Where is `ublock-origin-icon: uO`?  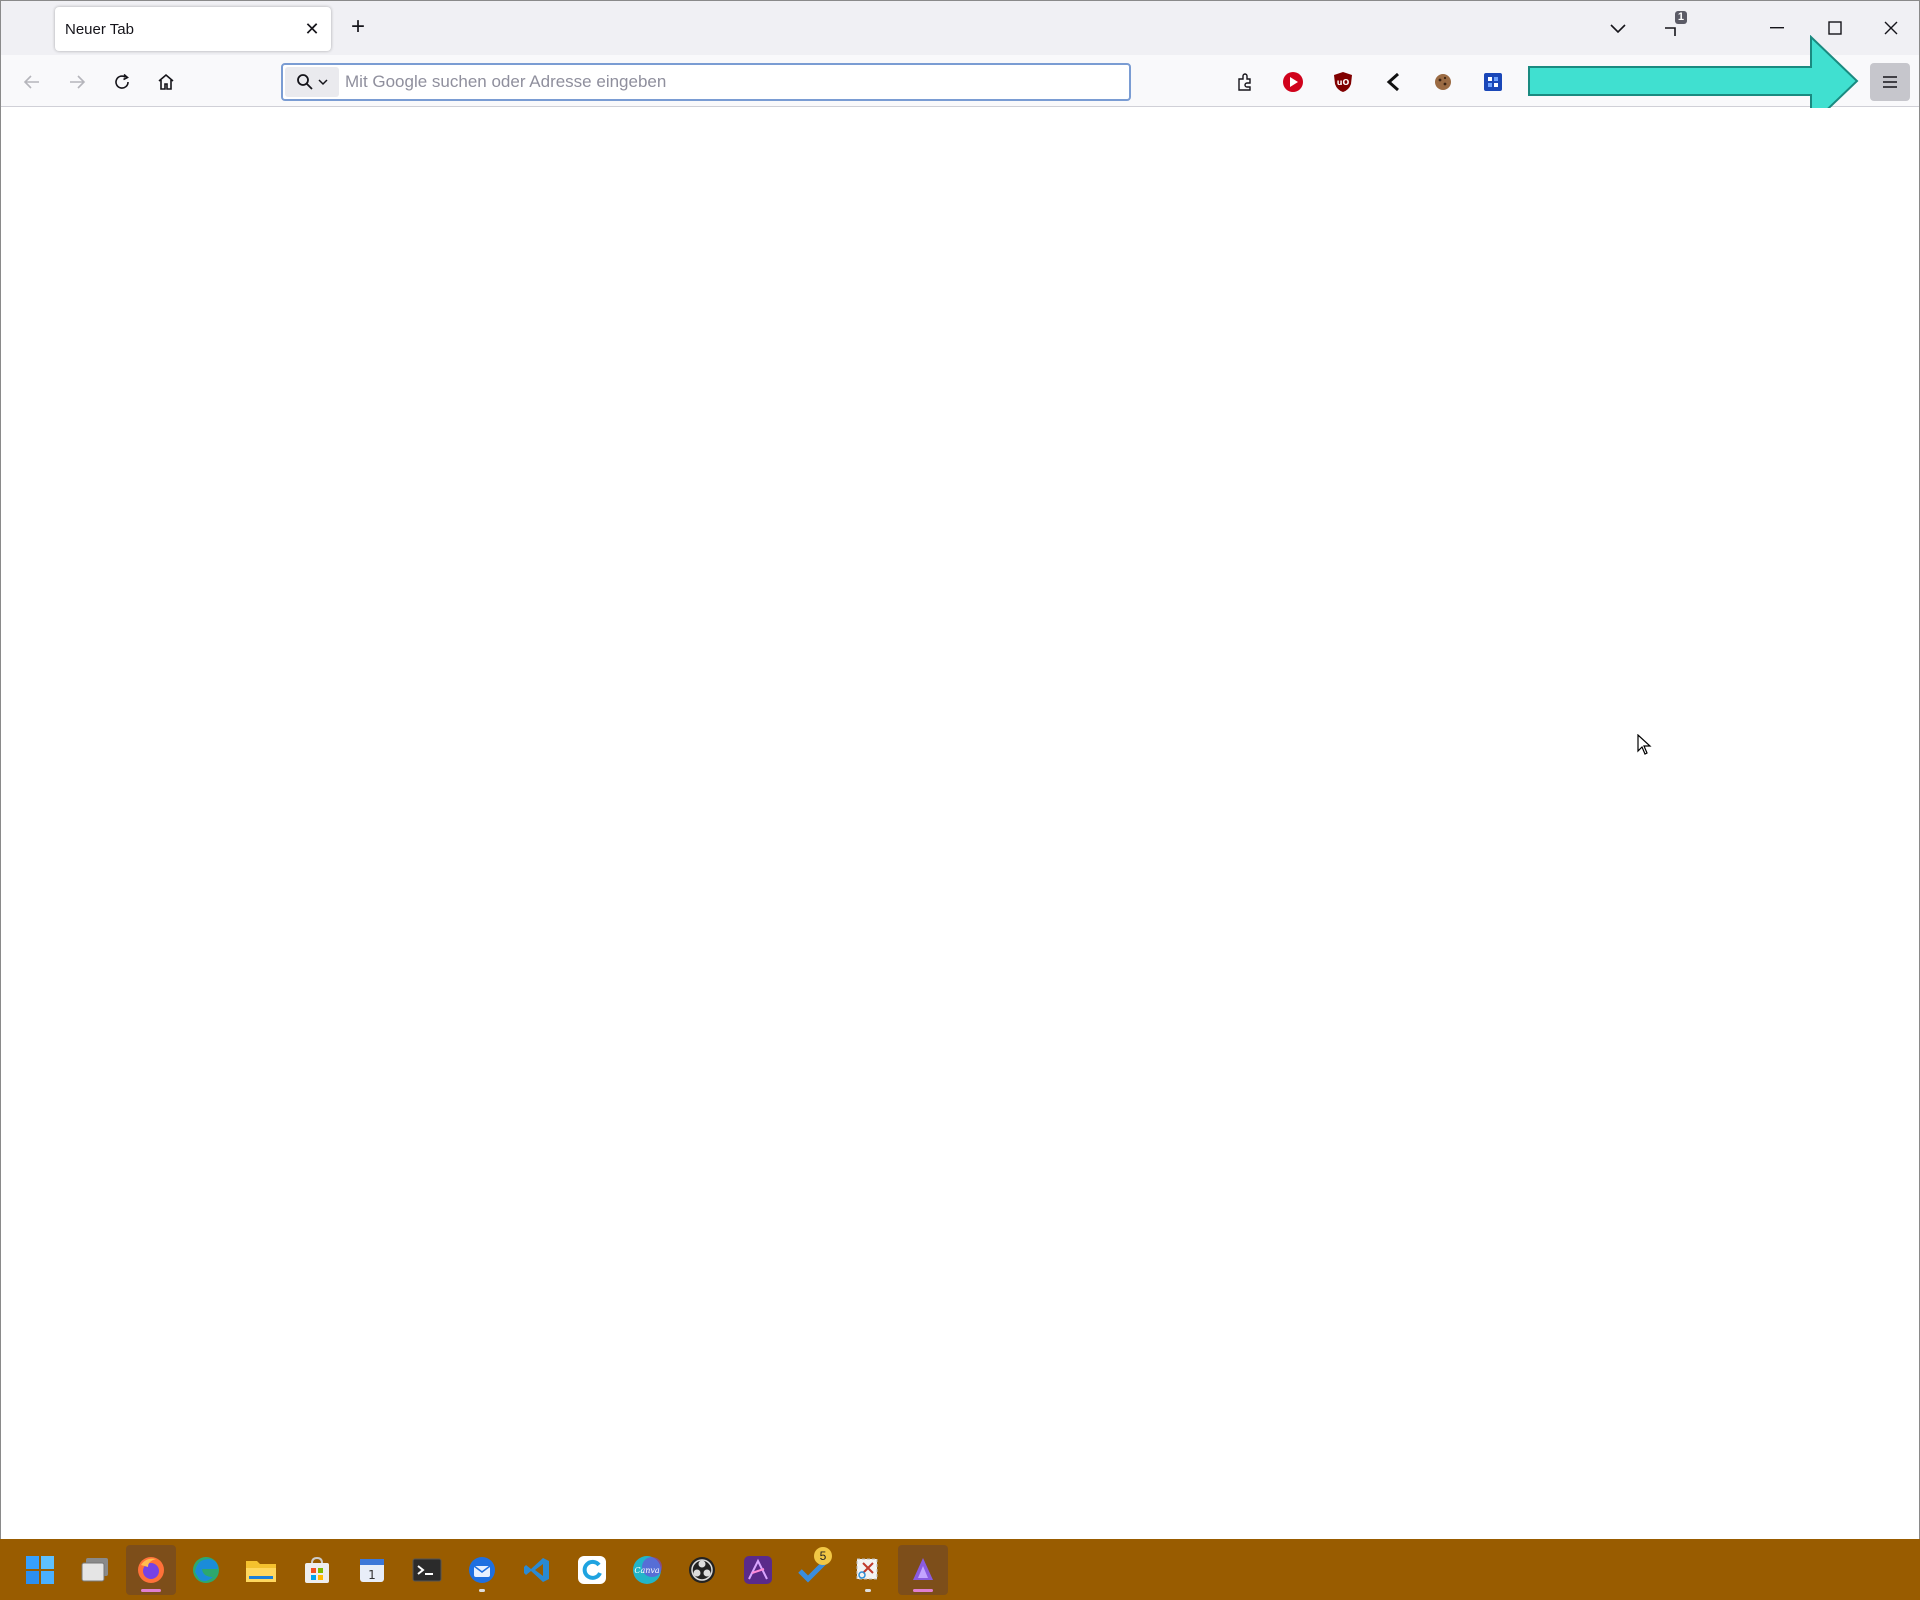
ublock-origin-icon: uO is located at coordinates (1343, 82).